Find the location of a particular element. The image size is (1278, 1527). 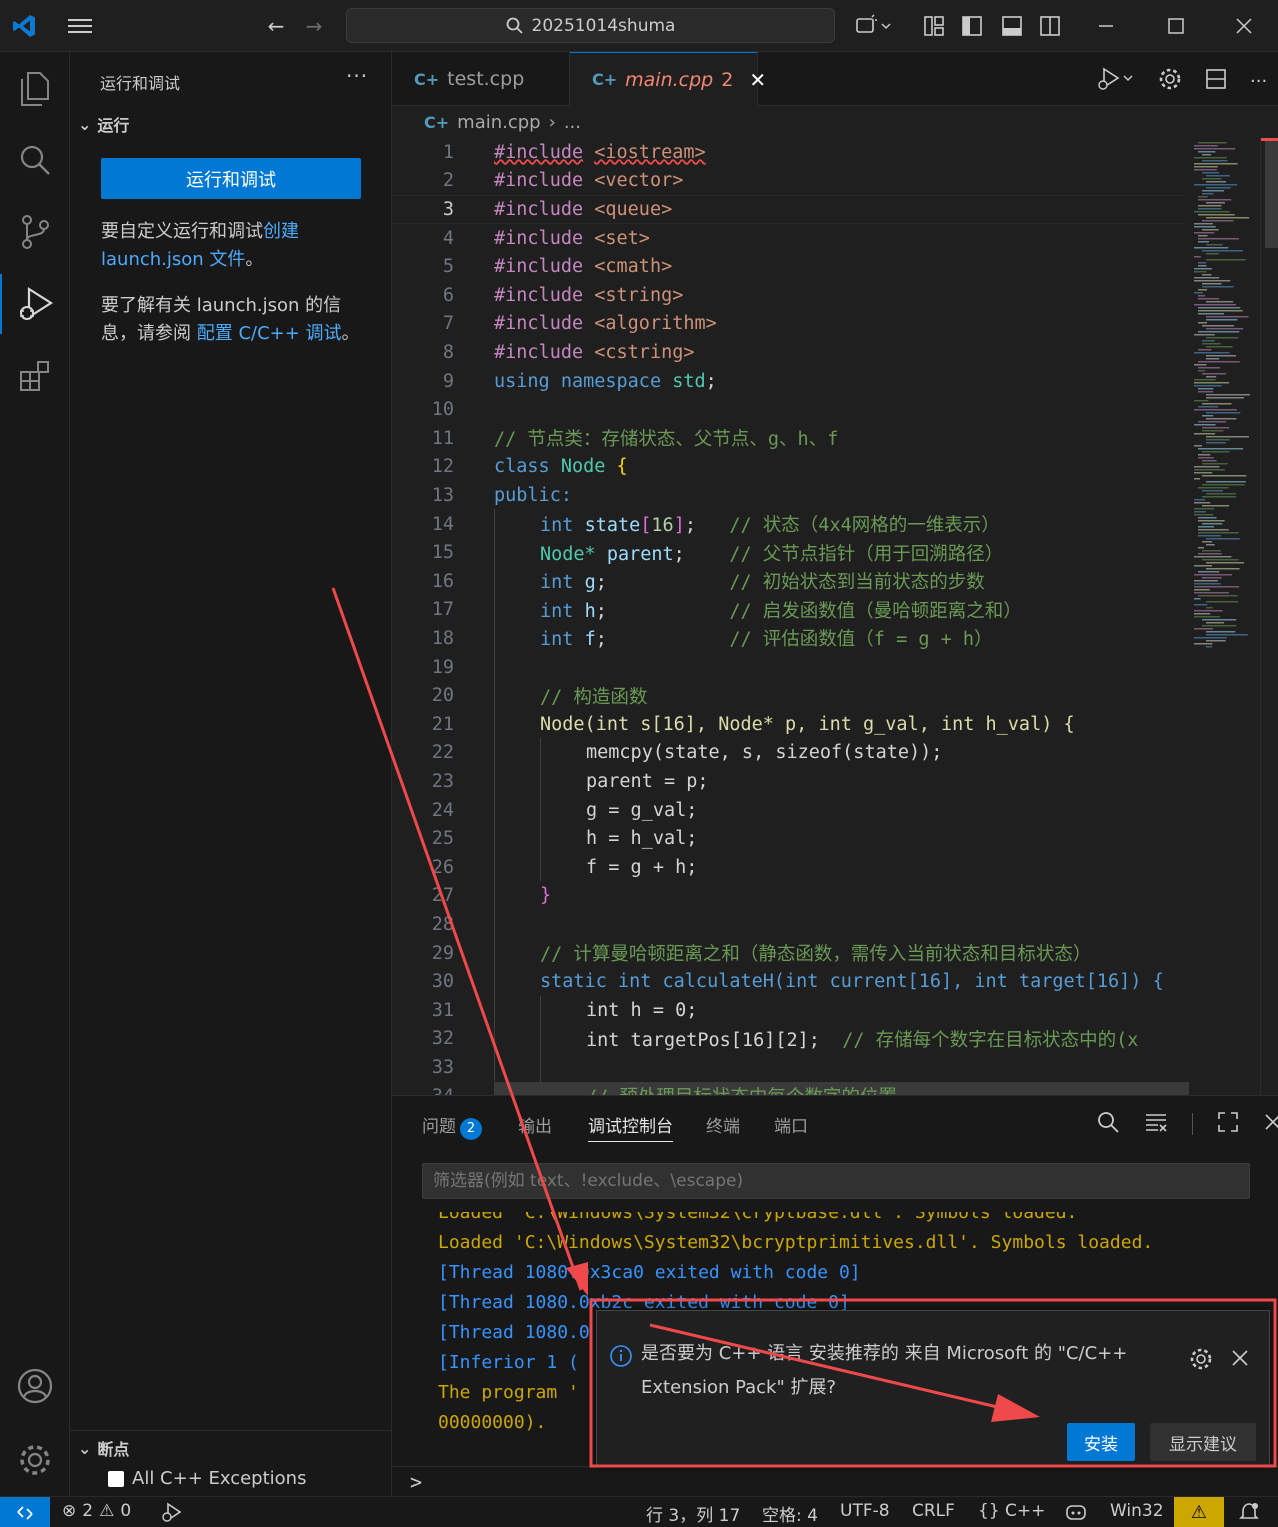

toggle-secondary-sidebar-icon is located at coordinates (1050, 26).